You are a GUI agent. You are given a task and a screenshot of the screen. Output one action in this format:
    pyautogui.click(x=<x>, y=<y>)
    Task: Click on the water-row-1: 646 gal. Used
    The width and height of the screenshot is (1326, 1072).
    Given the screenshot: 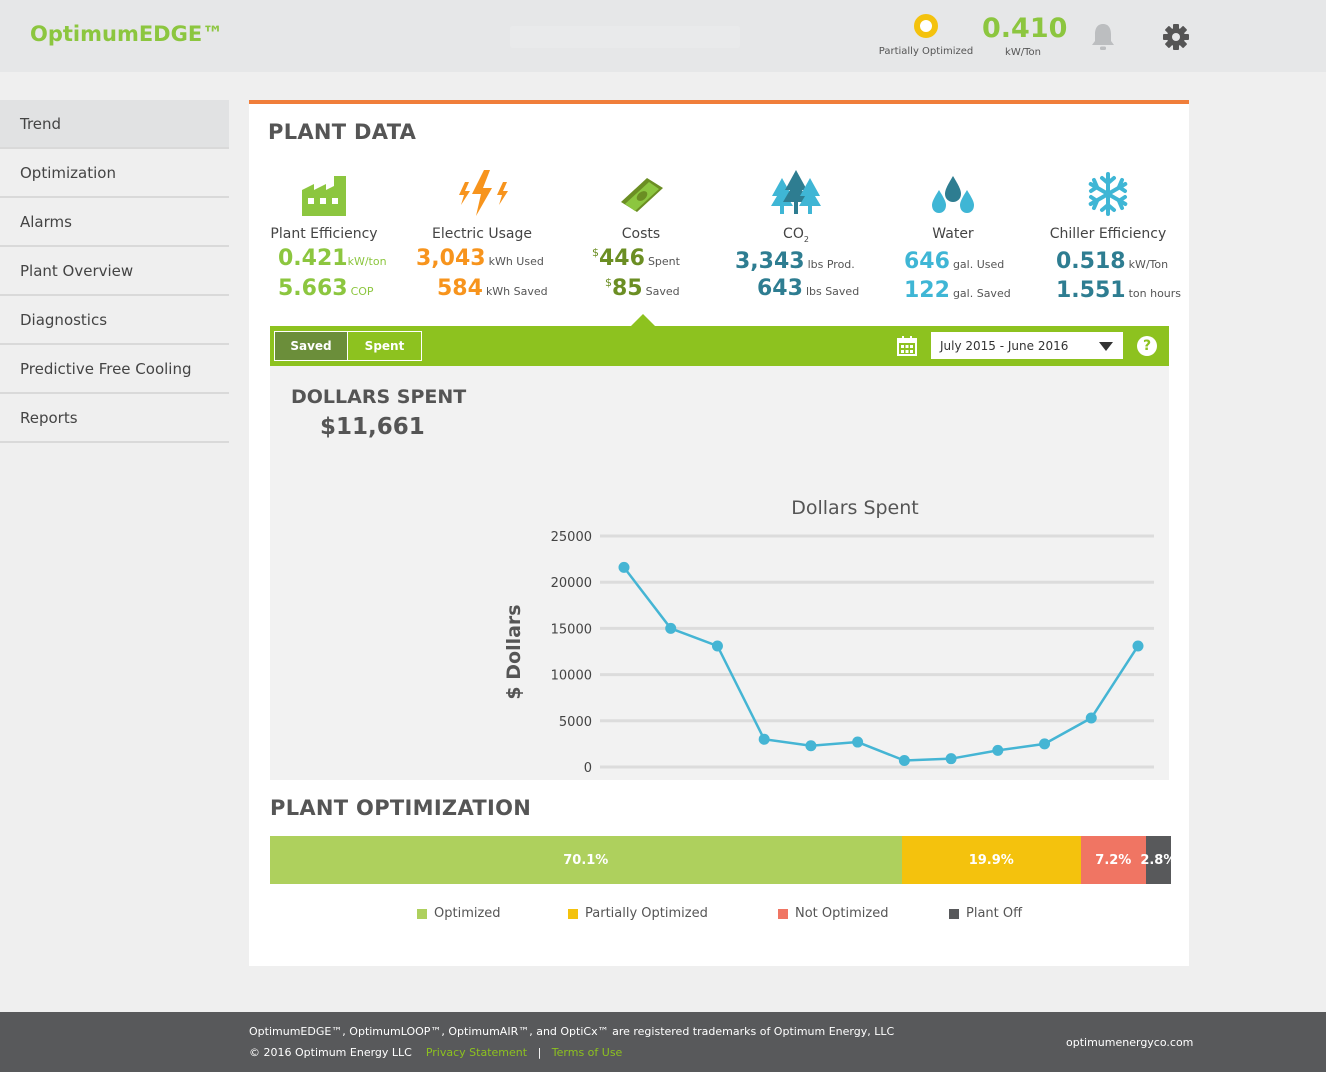 What is the action you would take?
    pyautogui.click(x=954, y=261)
    